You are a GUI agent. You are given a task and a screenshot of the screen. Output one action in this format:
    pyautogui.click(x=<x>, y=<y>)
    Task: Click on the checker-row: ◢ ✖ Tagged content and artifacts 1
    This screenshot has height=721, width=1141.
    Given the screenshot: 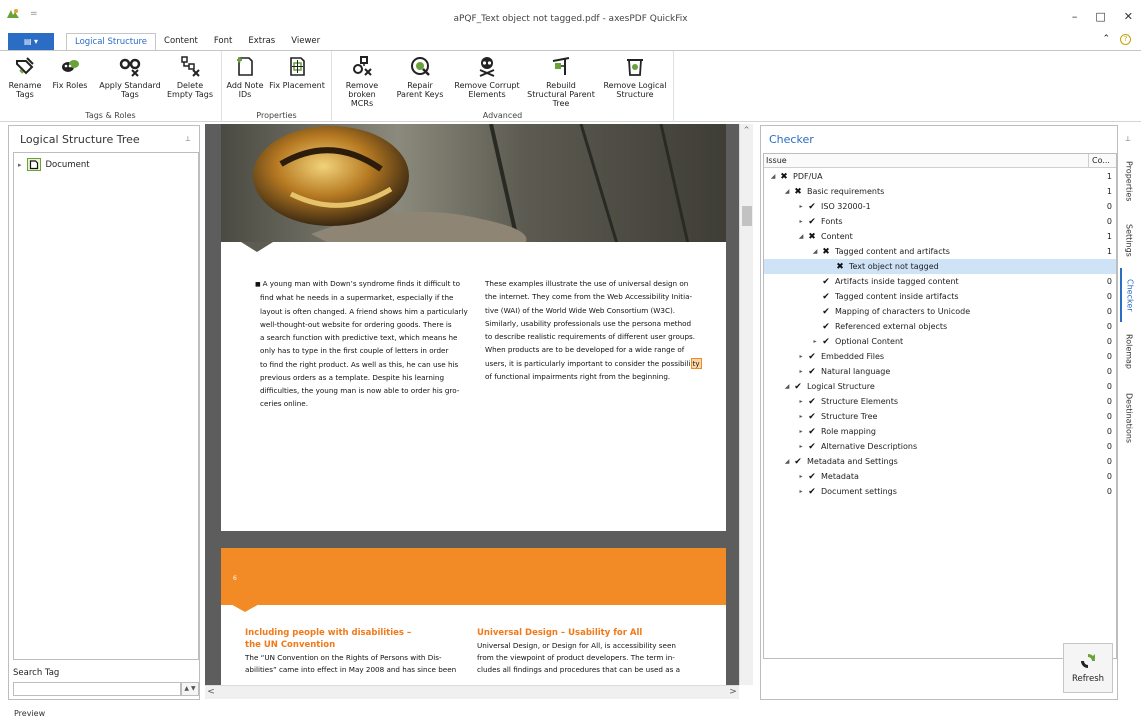 What is the action you would take?
    pyautogui.click(x=940, y=251)
    